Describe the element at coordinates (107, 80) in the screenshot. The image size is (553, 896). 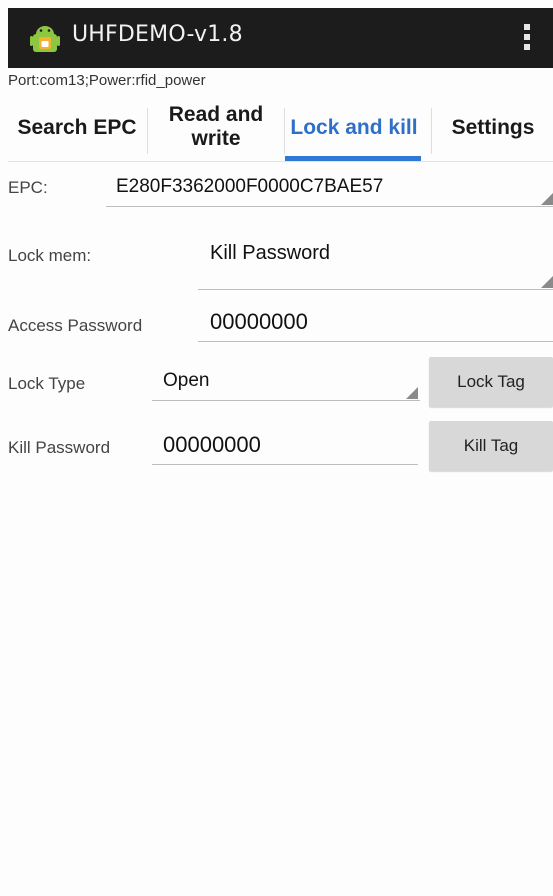
I see `port-status-text: Port:com13;Power:rfid_power` at that location.